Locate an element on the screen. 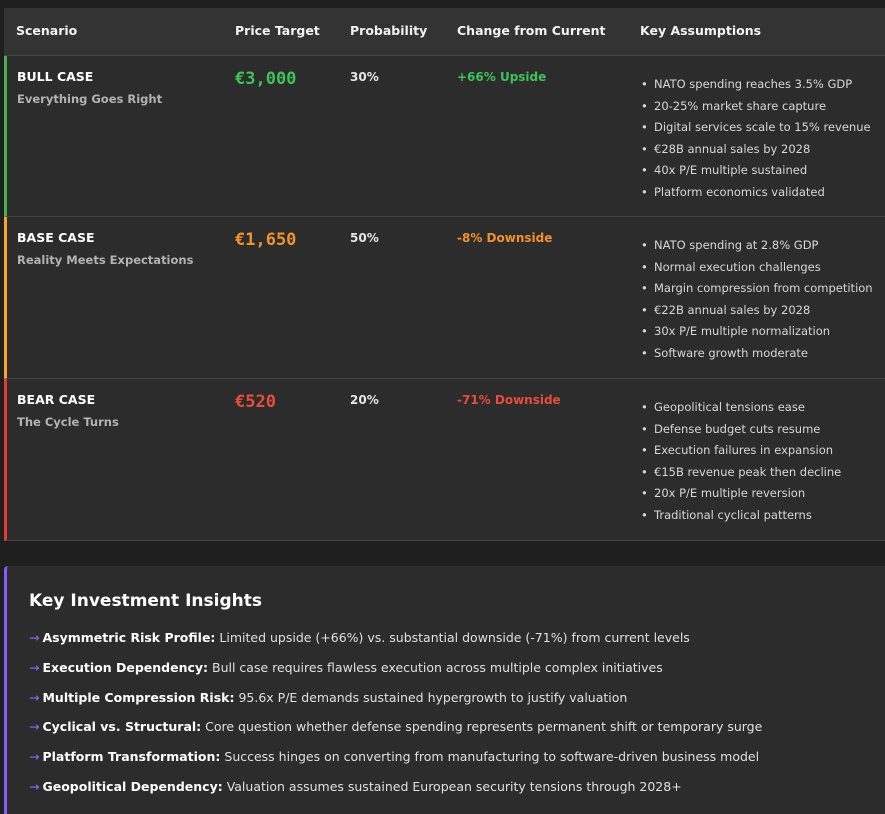 The width and height of the screenshot is (885, 814). header-change: Change from Current is located at coordinates (531, 30).